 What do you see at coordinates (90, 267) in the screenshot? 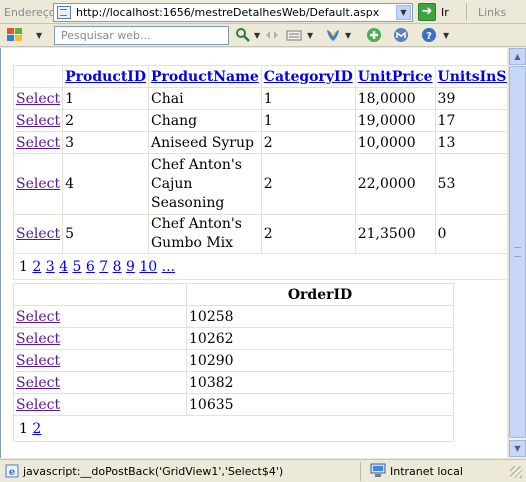
I see `pager-page-link: 6` at bounding box center [90, 267].